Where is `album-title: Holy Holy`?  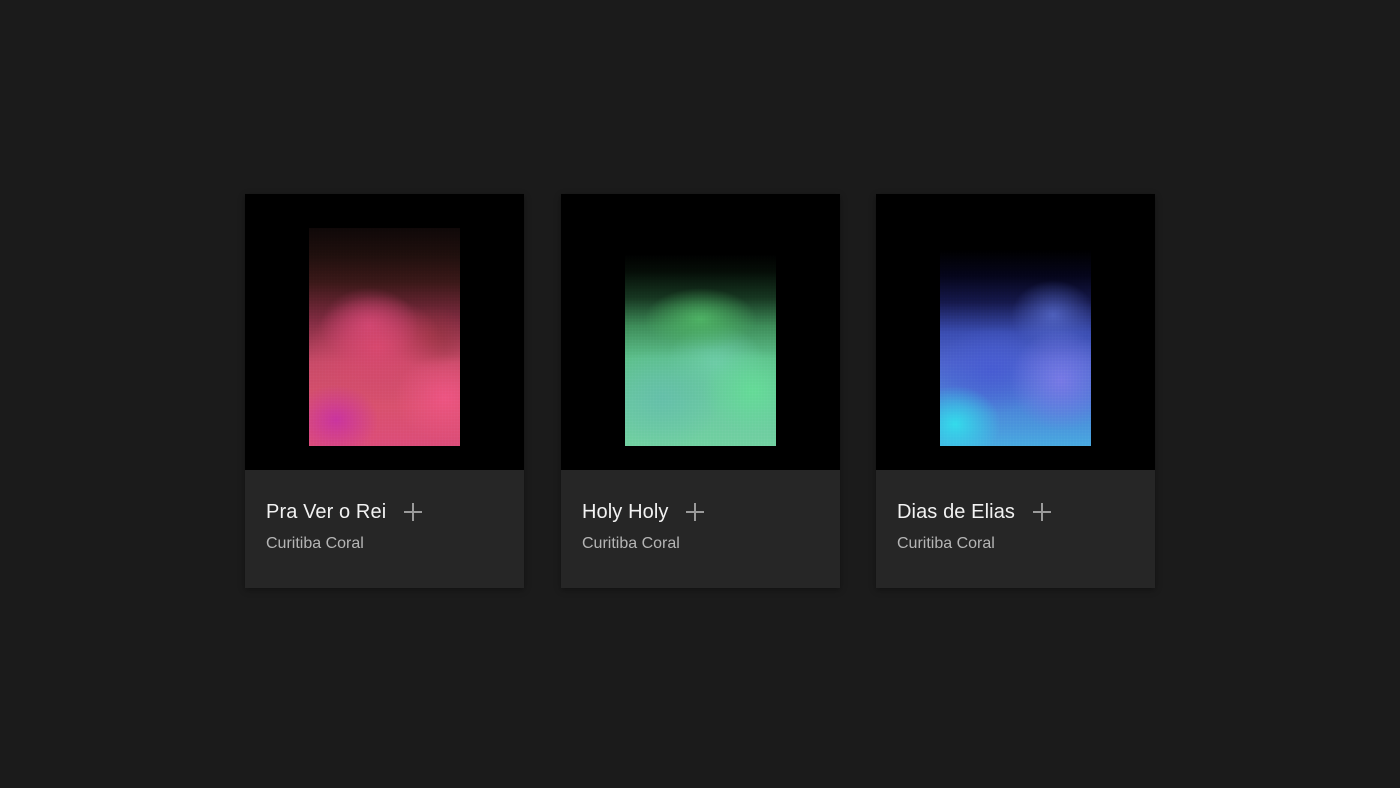 album-title: Holy Holy is located at coordinates (625, 512).